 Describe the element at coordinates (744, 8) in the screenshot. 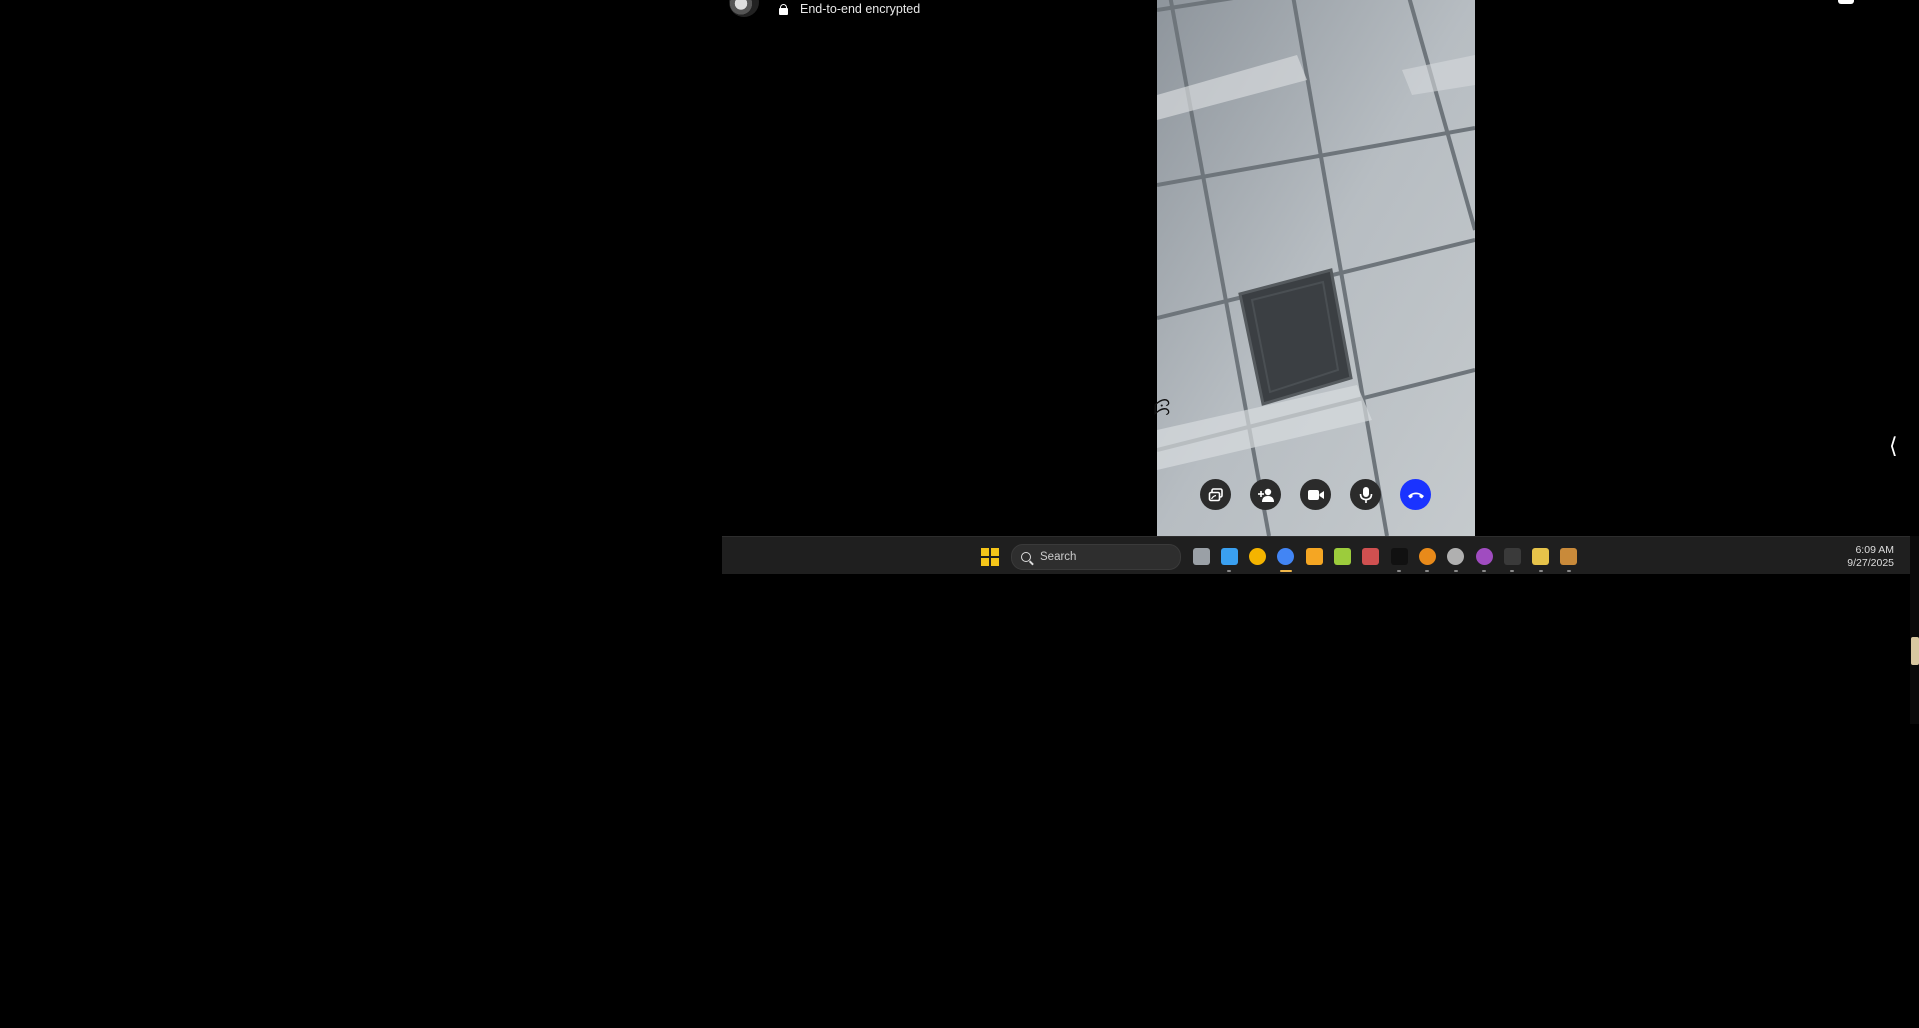

I see `caller-avatar` at that location.